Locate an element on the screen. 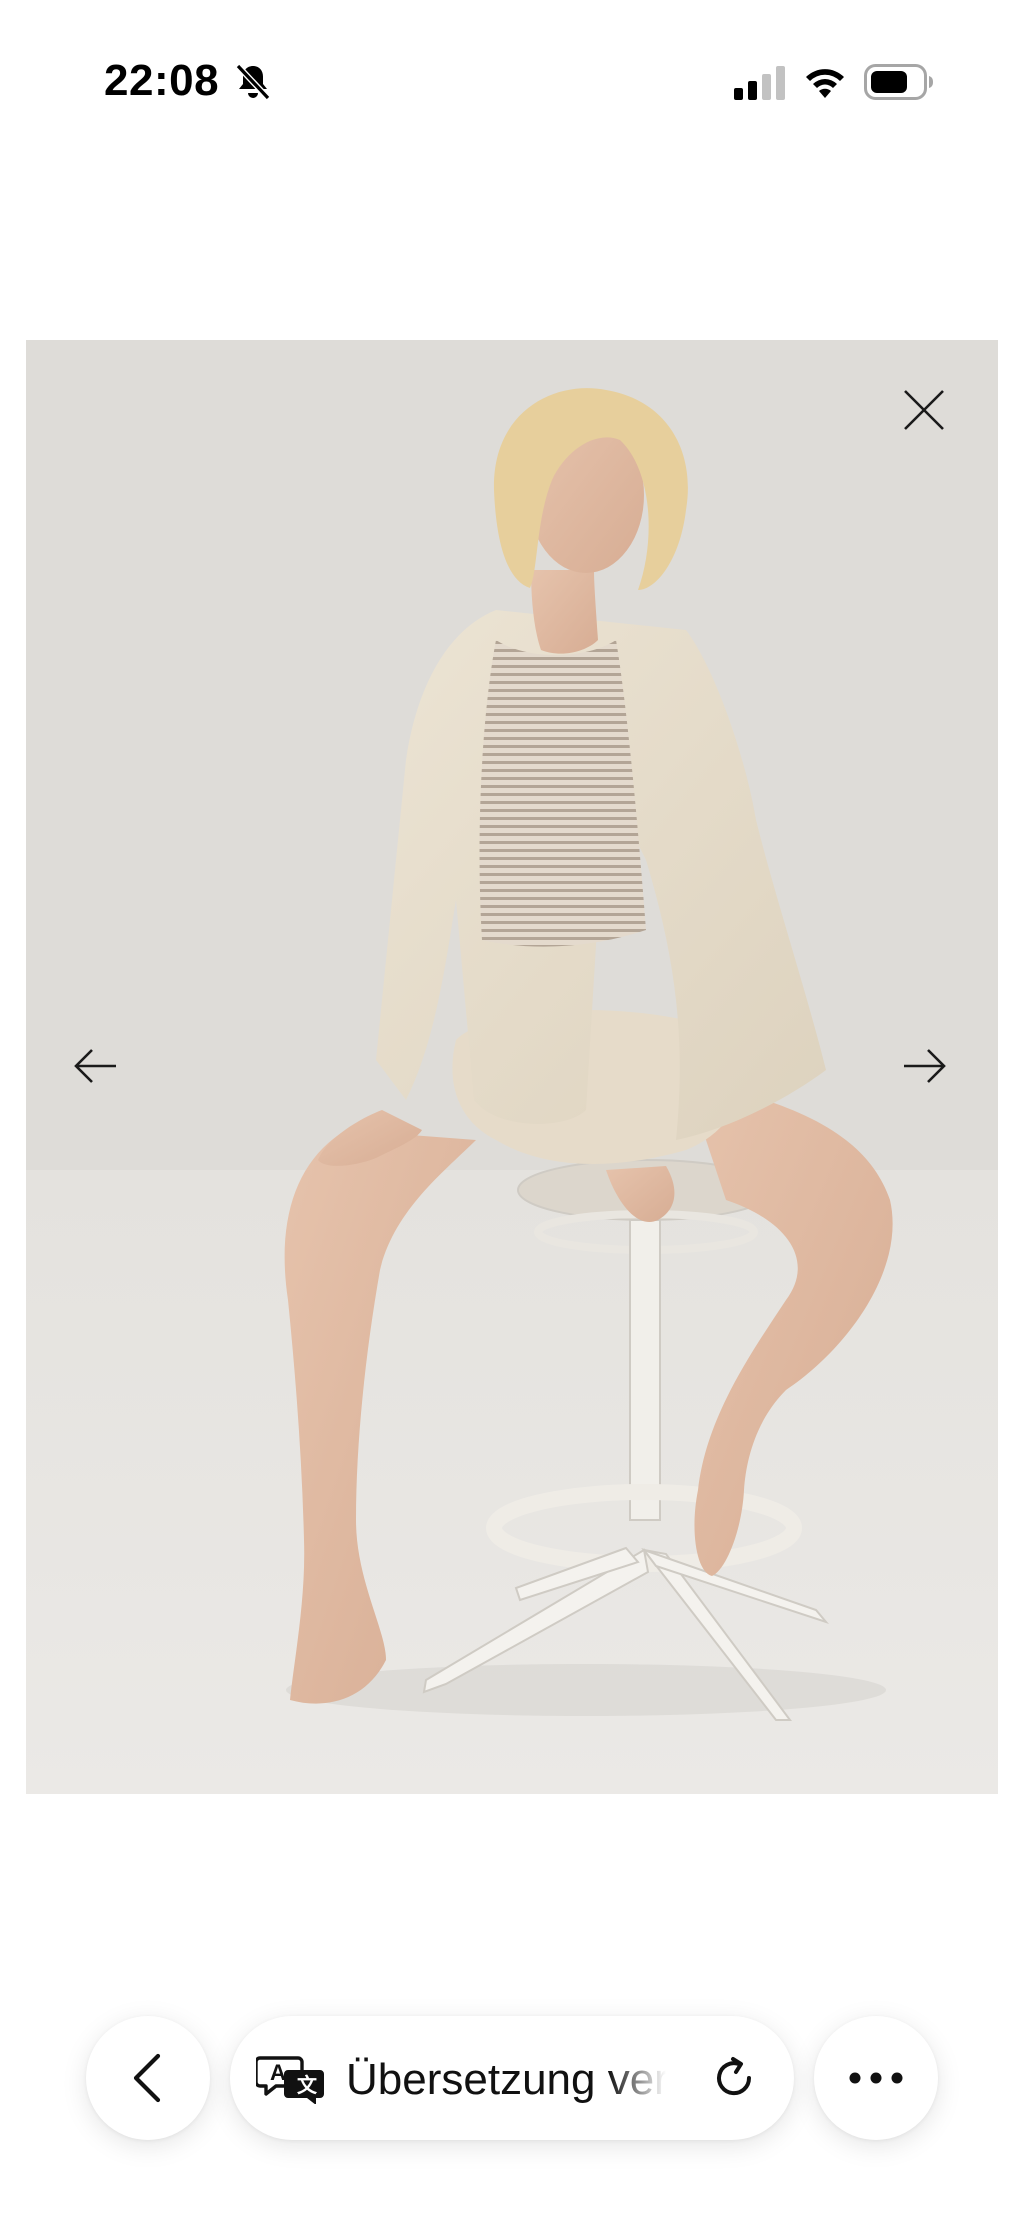 The width and height of the screenshot is (1024, 2226). arrow-left-icon is located at coordinates (95, 1066).